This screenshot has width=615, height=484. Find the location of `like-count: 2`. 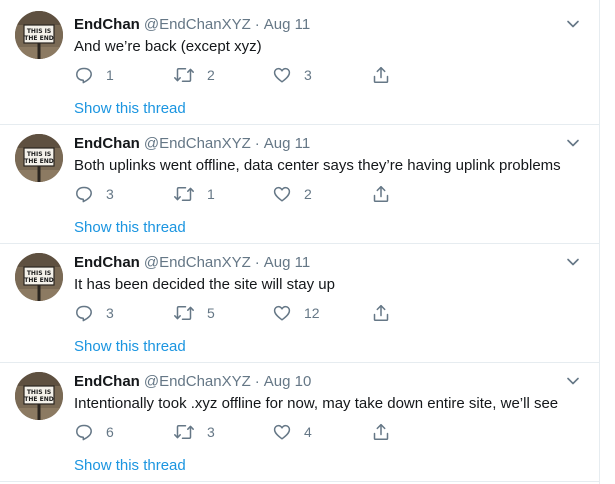

like-count: 2 is located at coordinates (308, 194).